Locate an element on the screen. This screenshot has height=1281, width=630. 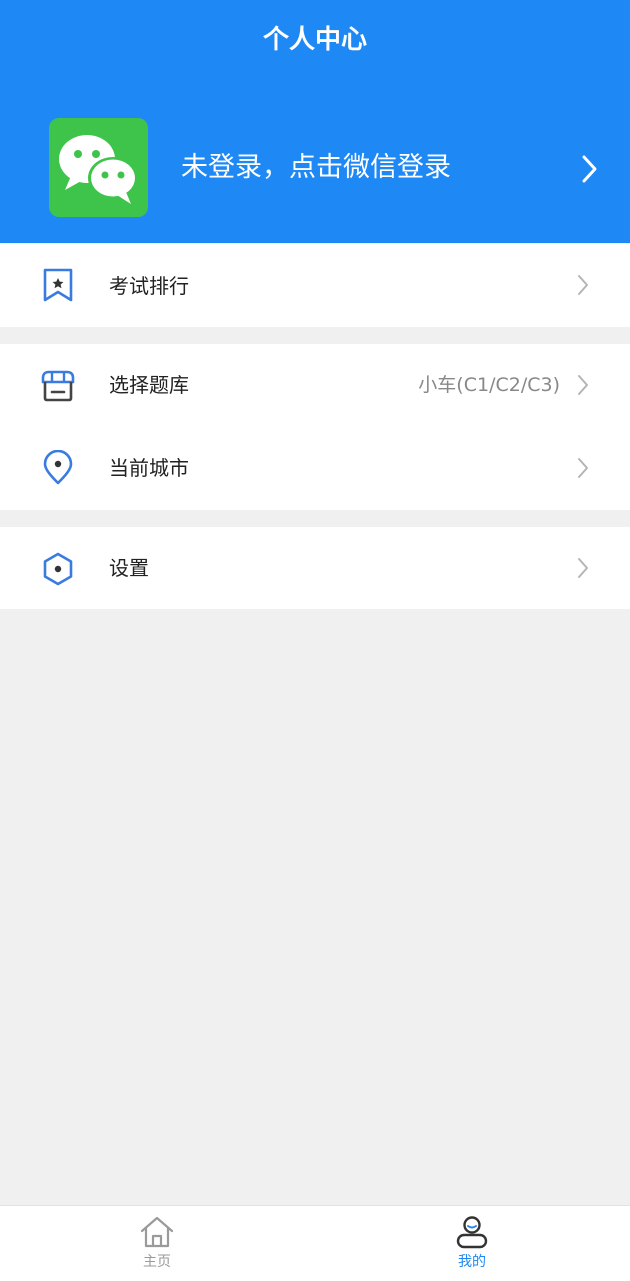
menu-item-question-bank: 选择题库 小车(C1/C2/C3) is located at coordinates (315, 385).